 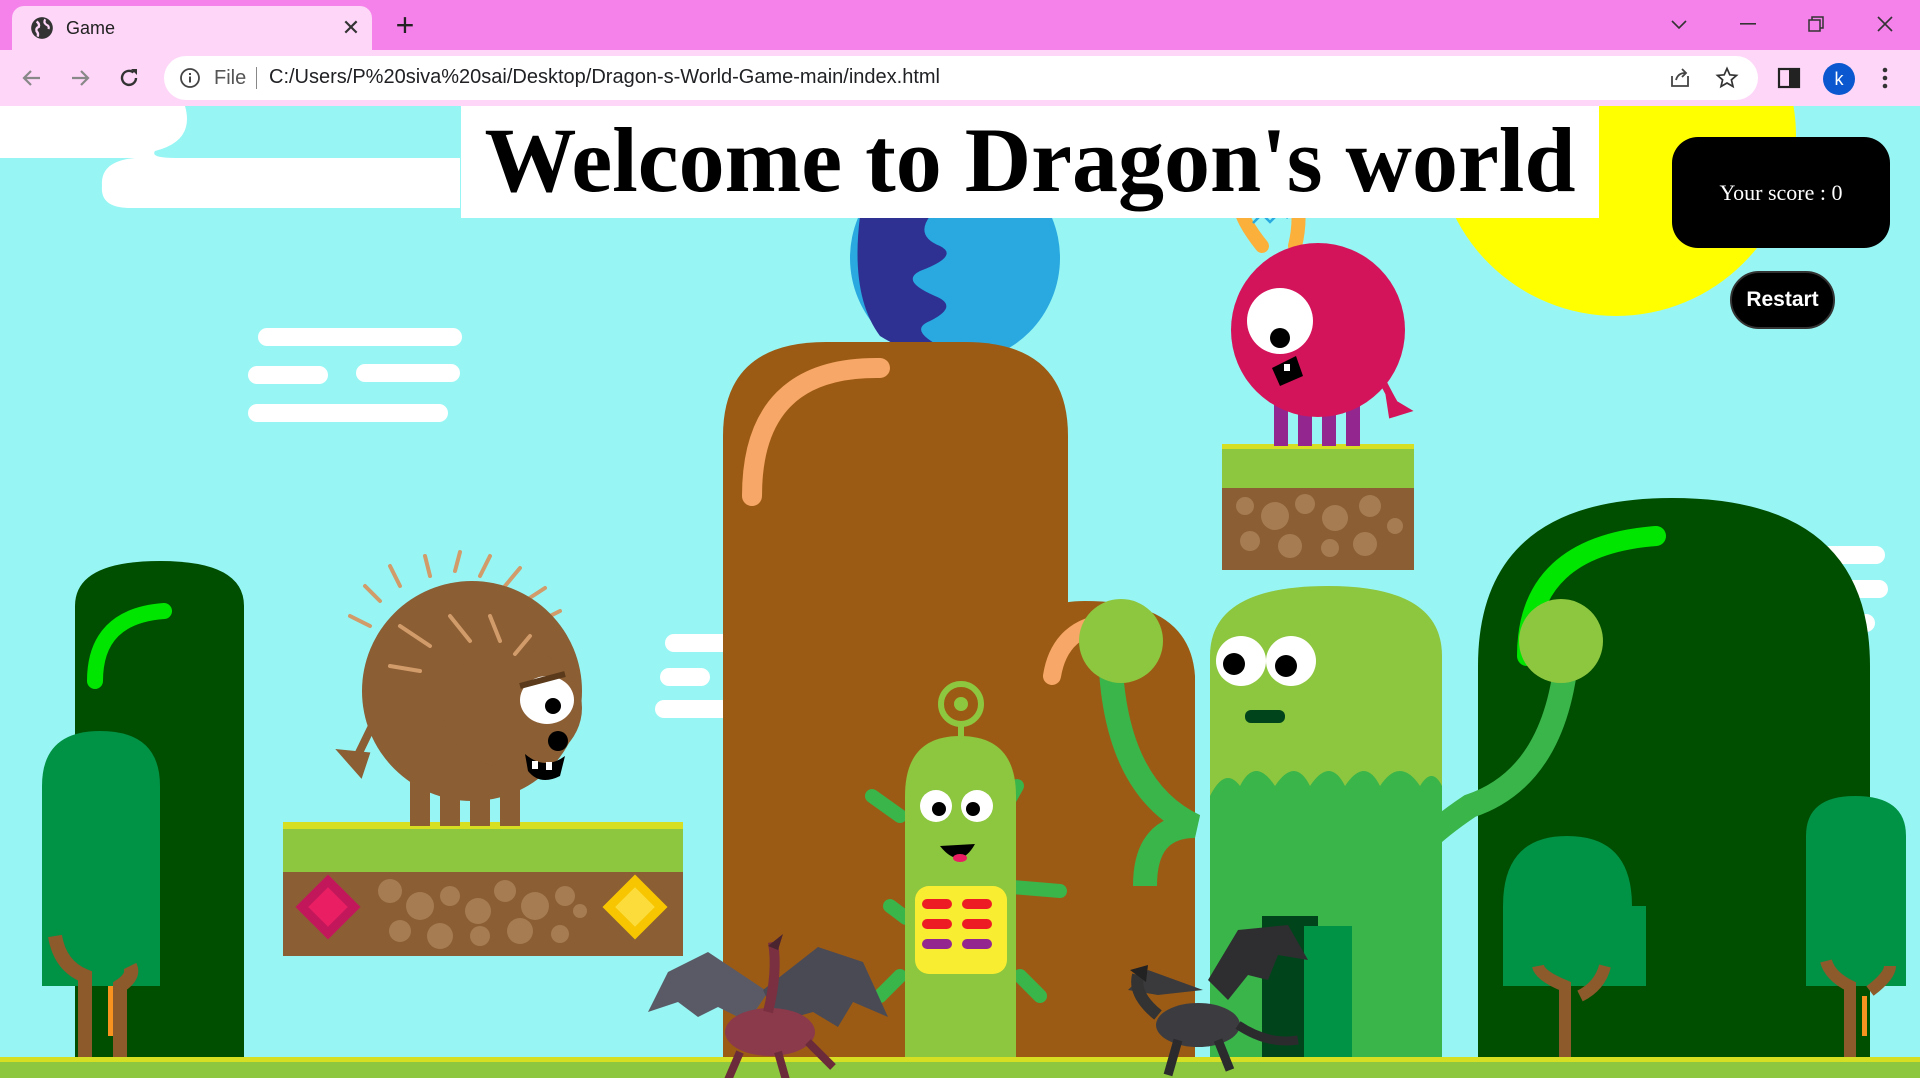 I want to click on close-icon: ✕, so click(x=351, y=28).